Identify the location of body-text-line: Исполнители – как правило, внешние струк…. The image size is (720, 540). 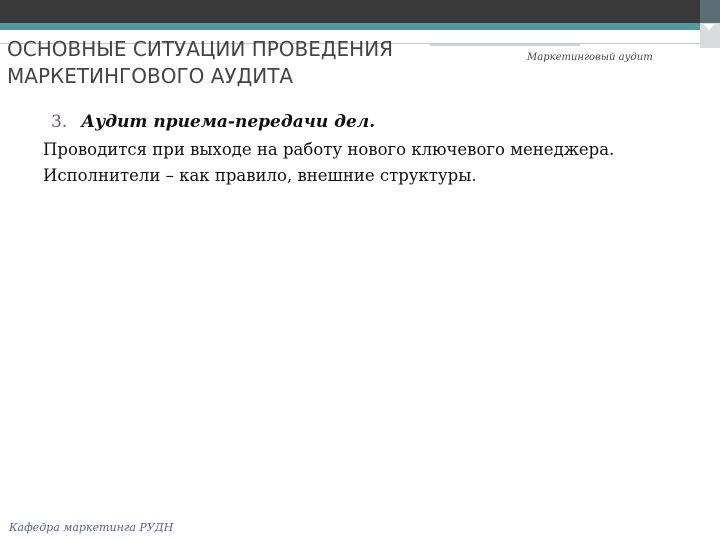
(260, 175).